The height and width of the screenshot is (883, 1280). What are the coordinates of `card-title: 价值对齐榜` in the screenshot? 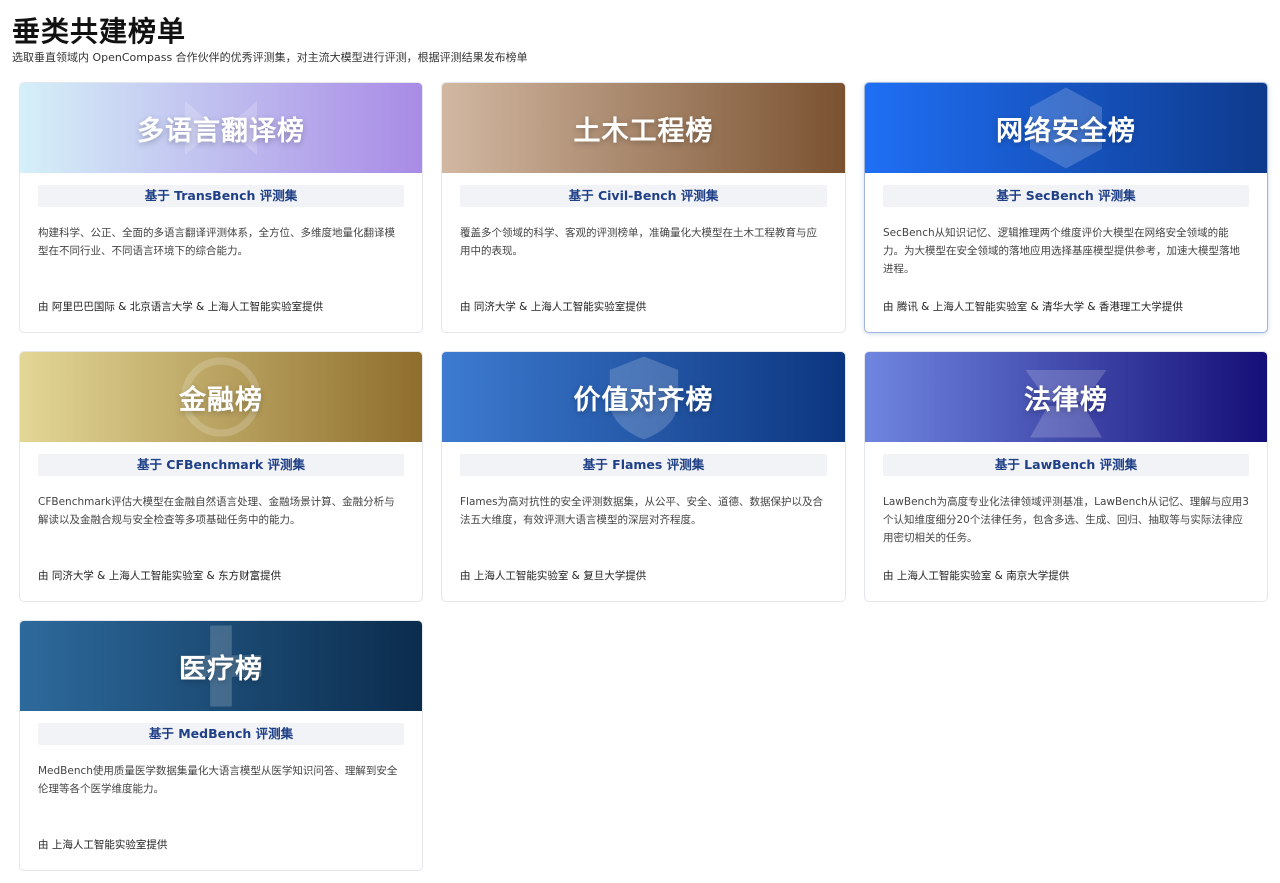 It's located at (643, 400).